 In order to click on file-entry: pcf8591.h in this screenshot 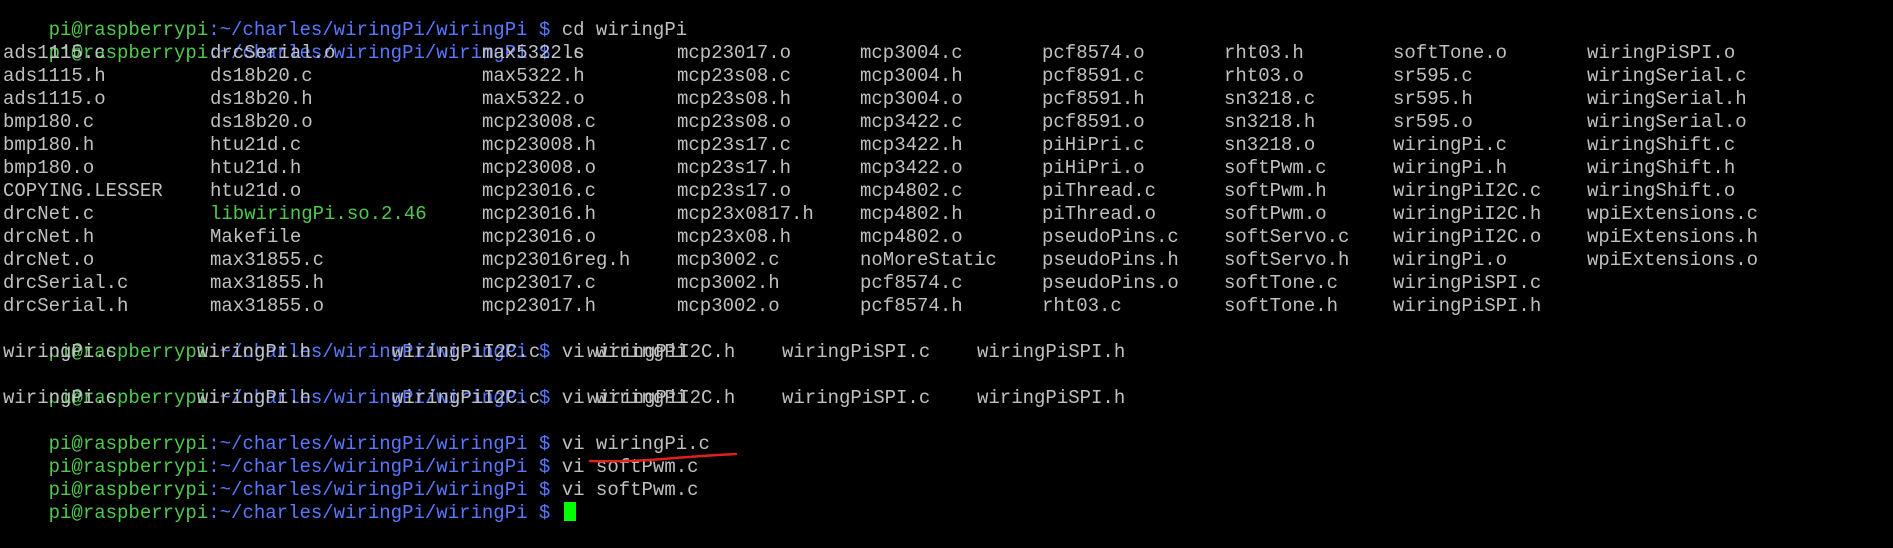, I will do `click(1093, 99)`.